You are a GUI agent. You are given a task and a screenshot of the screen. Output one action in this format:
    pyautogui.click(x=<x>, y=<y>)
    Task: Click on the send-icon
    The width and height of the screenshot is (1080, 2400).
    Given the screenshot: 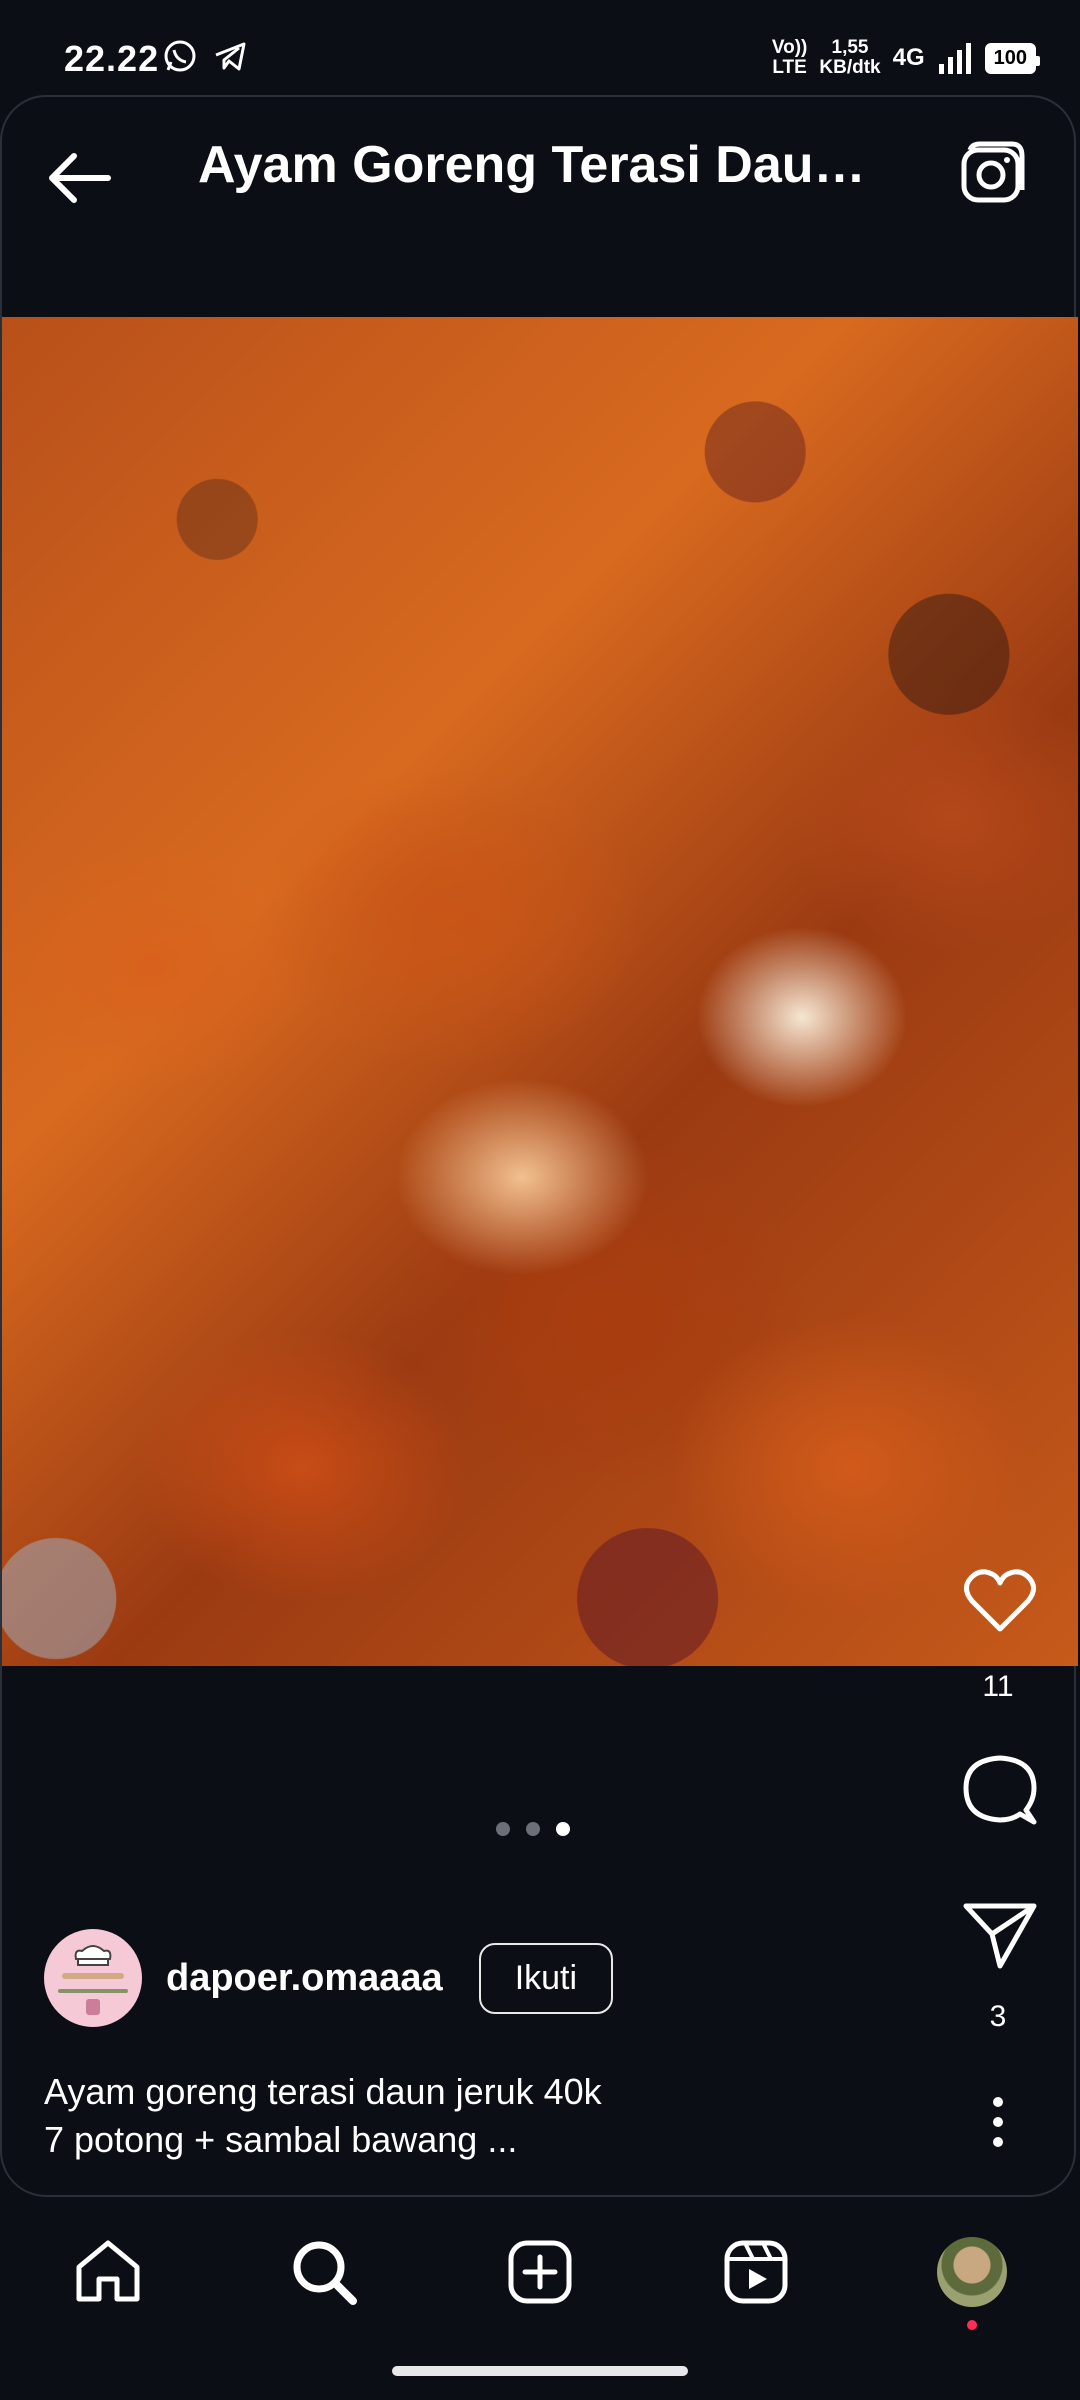 What is the action you would take?
    pyautogui.click(x=1000, y=1936)
    